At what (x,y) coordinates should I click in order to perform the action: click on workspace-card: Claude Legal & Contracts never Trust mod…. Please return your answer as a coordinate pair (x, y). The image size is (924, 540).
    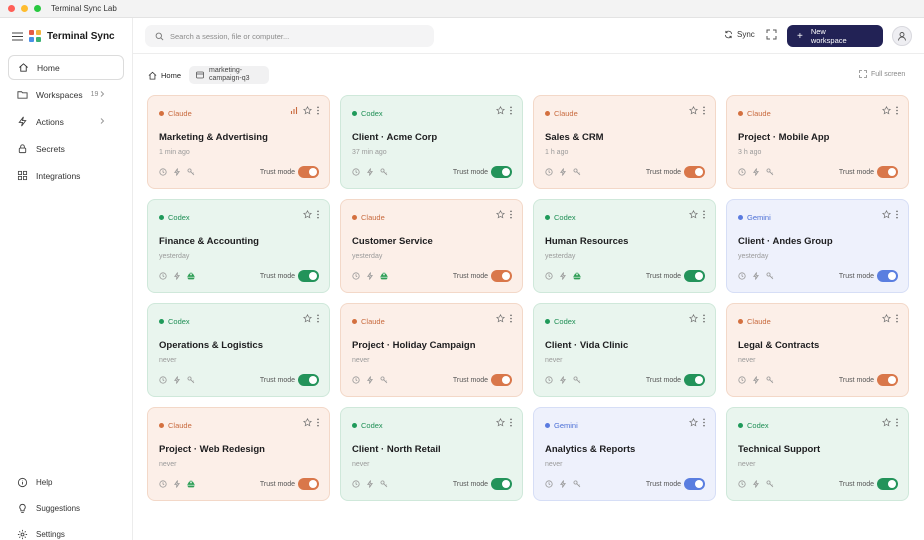
    Looking at the image, I should click on (817, 350).